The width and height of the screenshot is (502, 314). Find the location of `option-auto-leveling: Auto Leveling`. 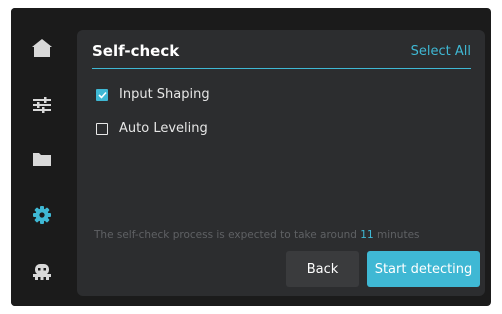

option-auto-leveling: Auto Leveling is located at coordinates (152, 128).